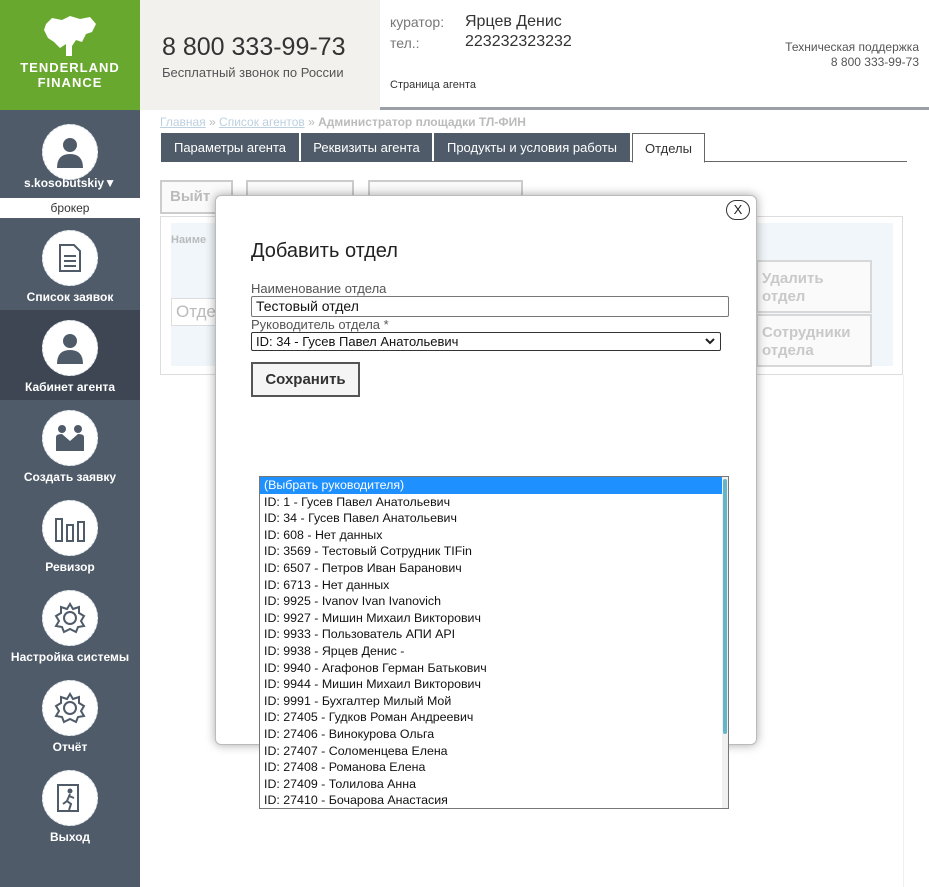 This screenshot has width=929, height=887. I want to click on user-role: брокер, so click(70, 208).